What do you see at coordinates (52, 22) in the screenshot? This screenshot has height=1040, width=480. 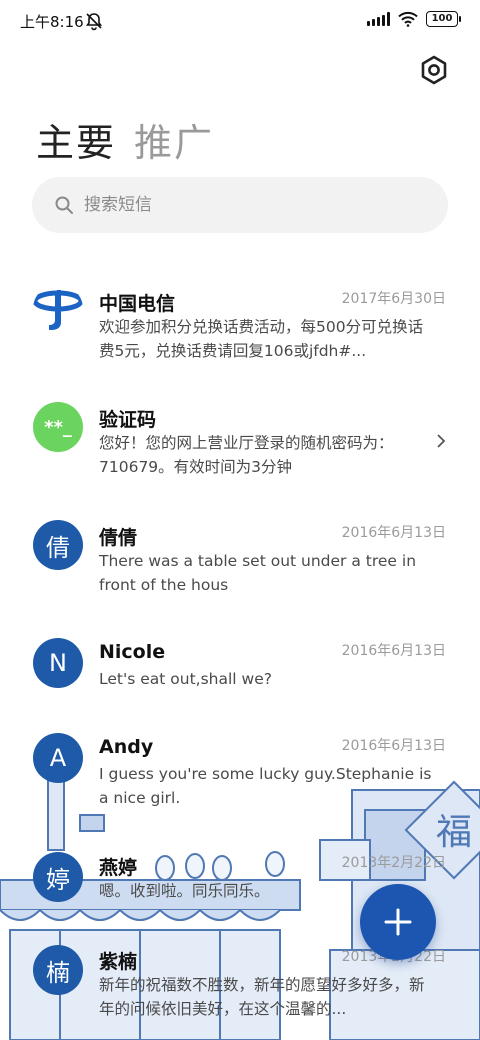 I see `status-time: 上午8:16` at bounding box center [52, 22].